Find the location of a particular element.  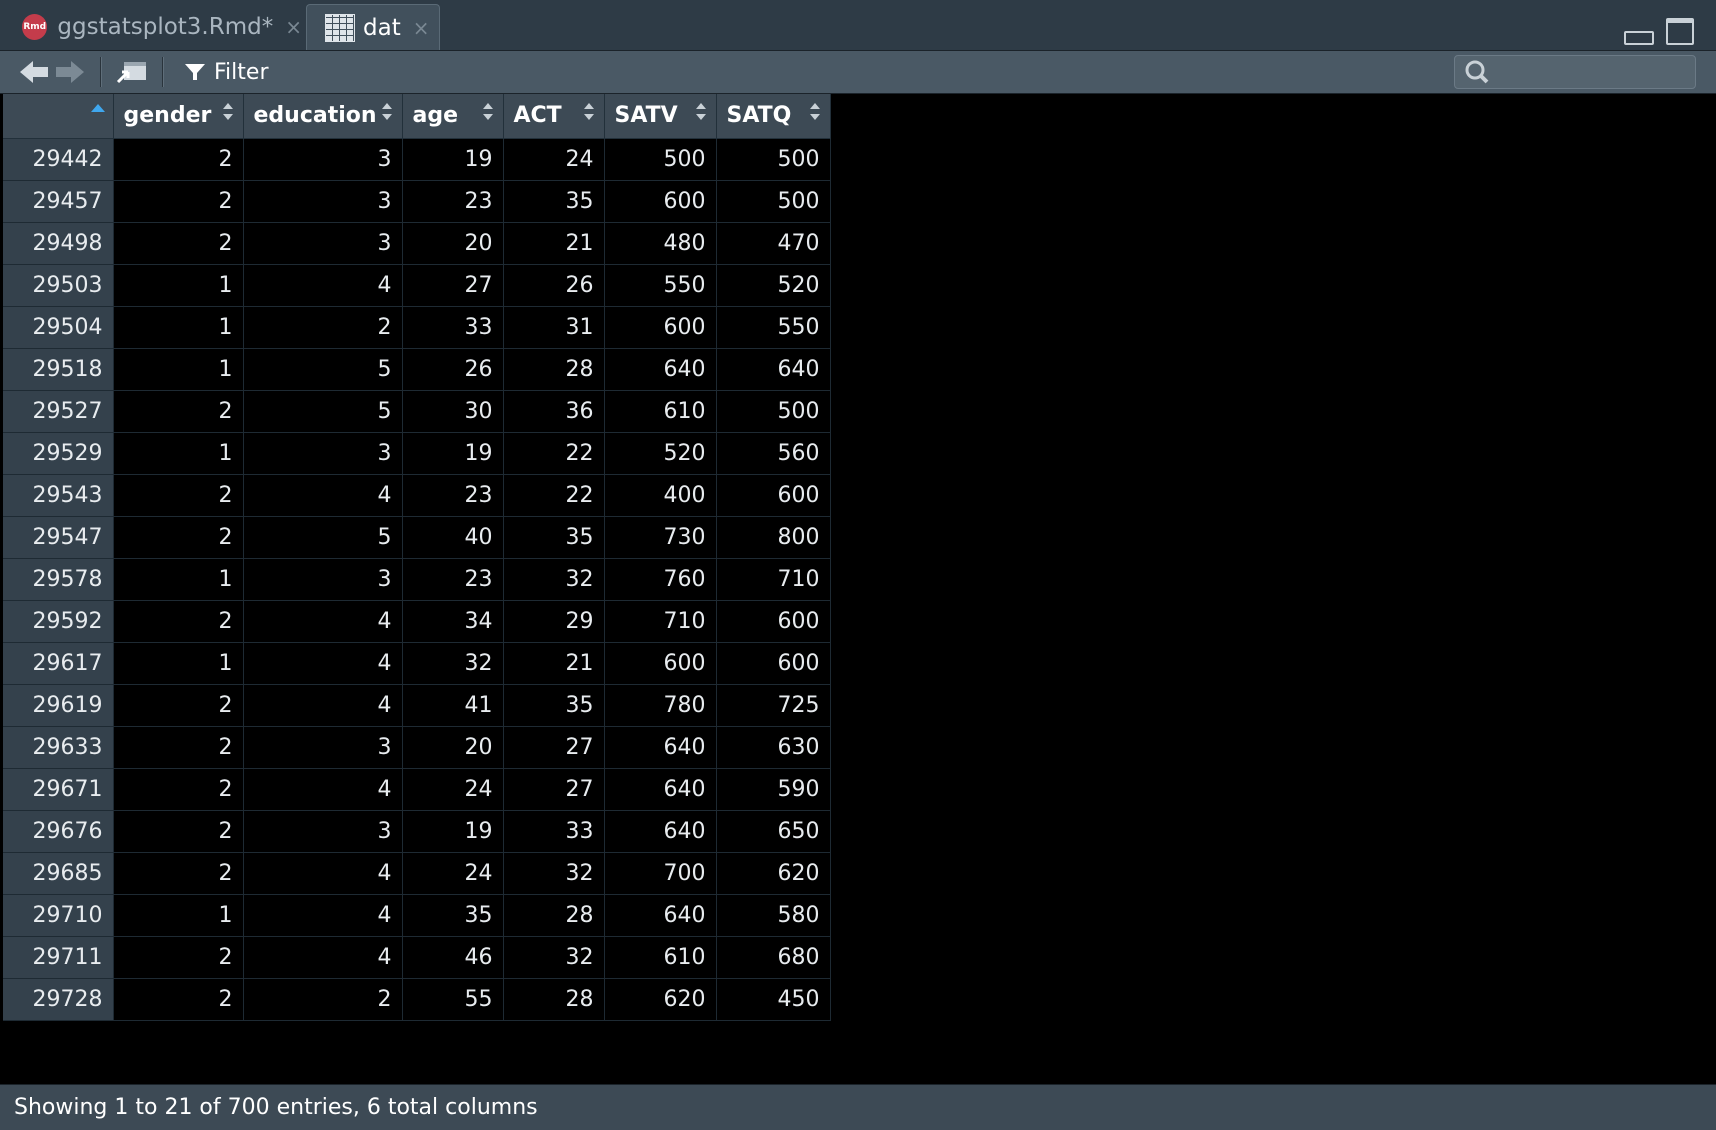

table-cell-satv: 730 is located at coordinates (660, 537).